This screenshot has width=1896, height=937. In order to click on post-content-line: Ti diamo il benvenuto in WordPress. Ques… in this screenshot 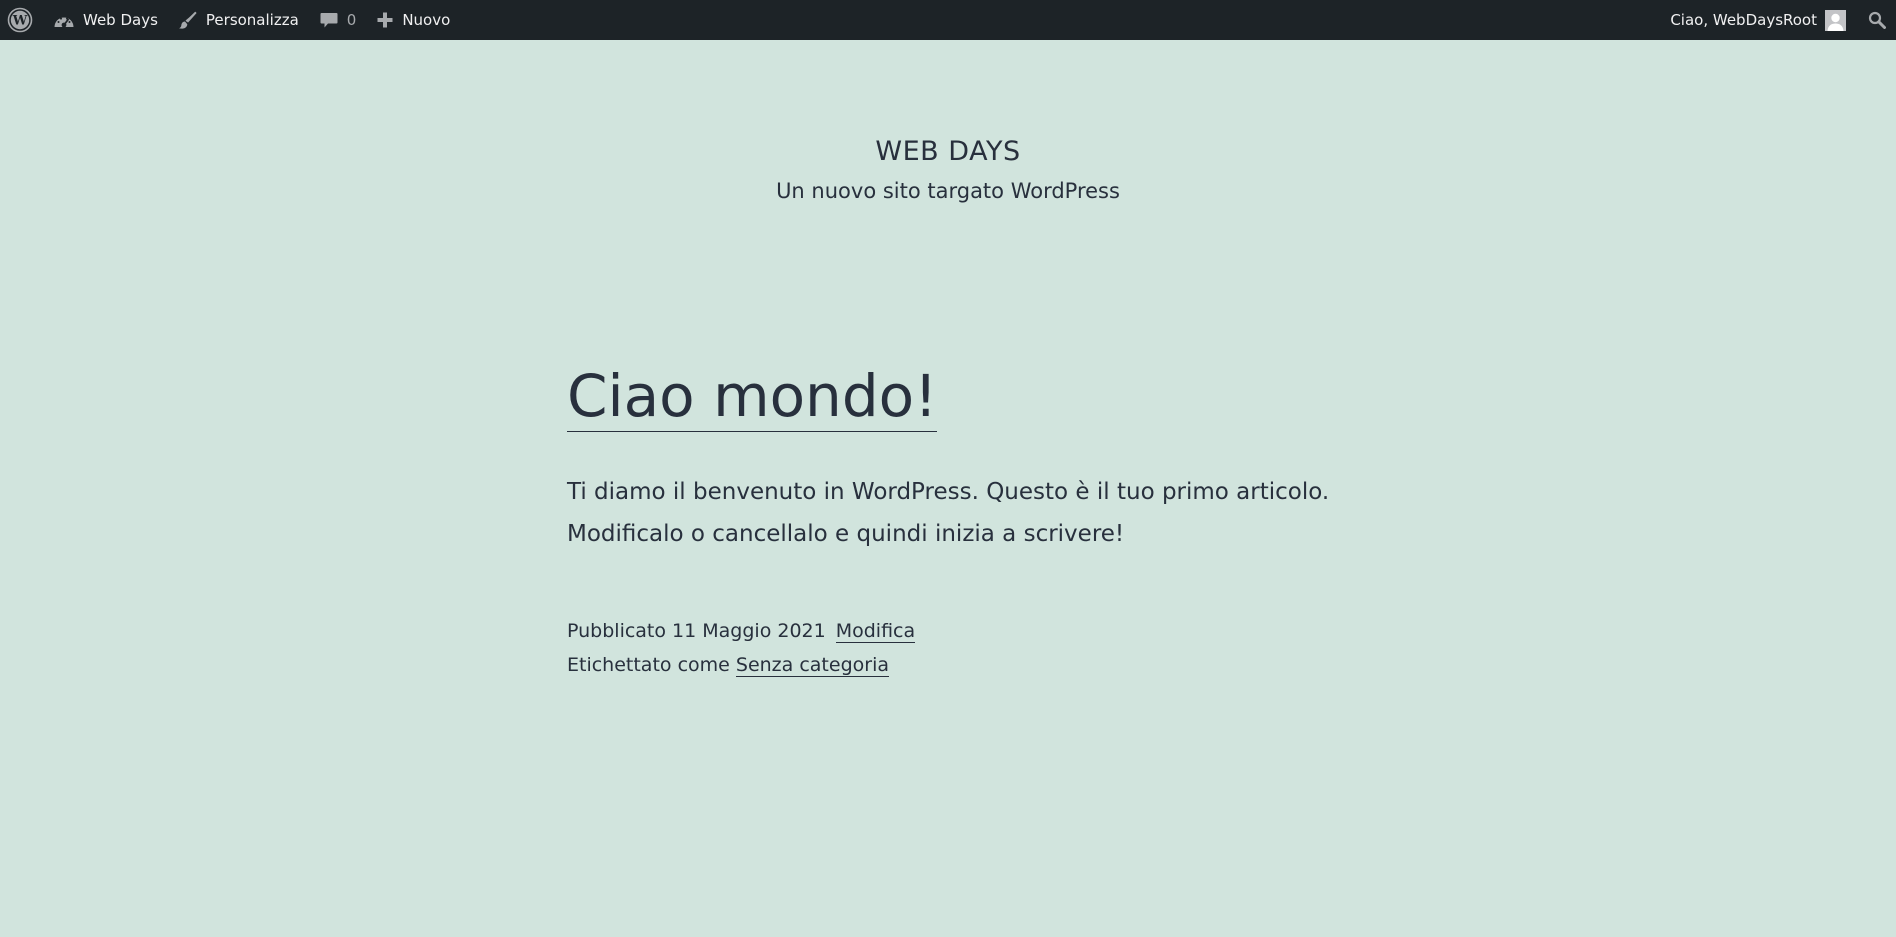, I will do `click(948, 491)`.